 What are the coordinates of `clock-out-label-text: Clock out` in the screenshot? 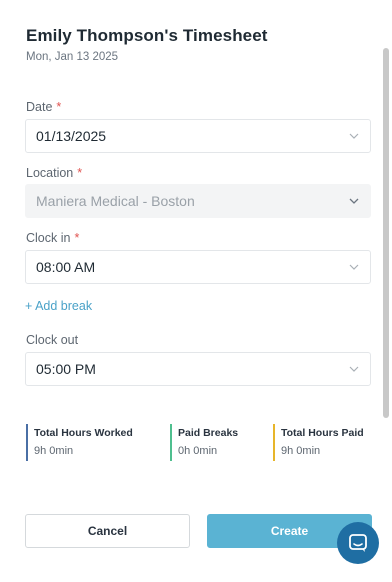 It's located at (52, 340).